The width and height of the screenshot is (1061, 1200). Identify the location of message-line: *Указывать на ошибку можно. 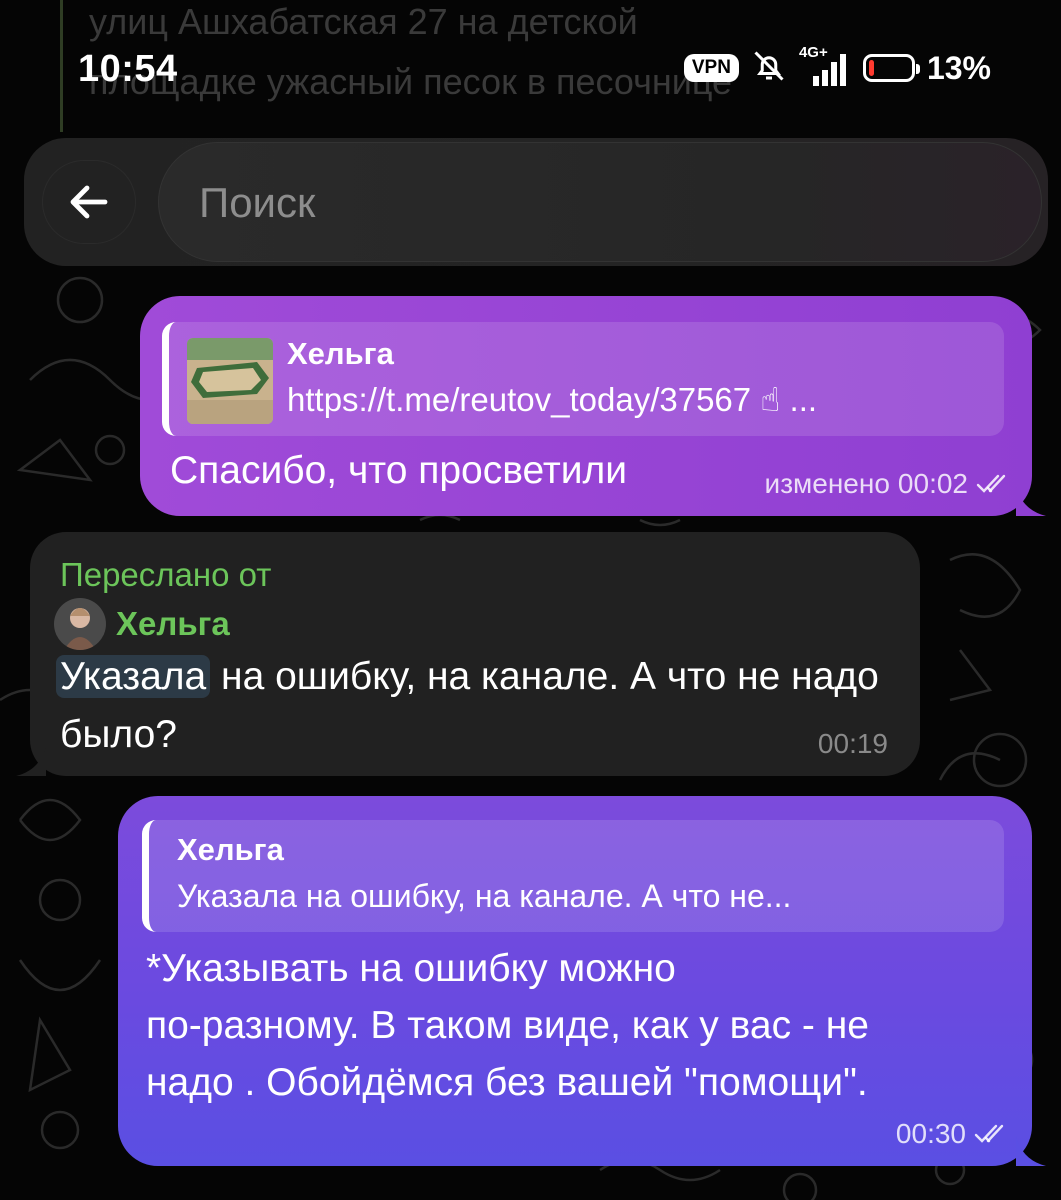
(411, 968).